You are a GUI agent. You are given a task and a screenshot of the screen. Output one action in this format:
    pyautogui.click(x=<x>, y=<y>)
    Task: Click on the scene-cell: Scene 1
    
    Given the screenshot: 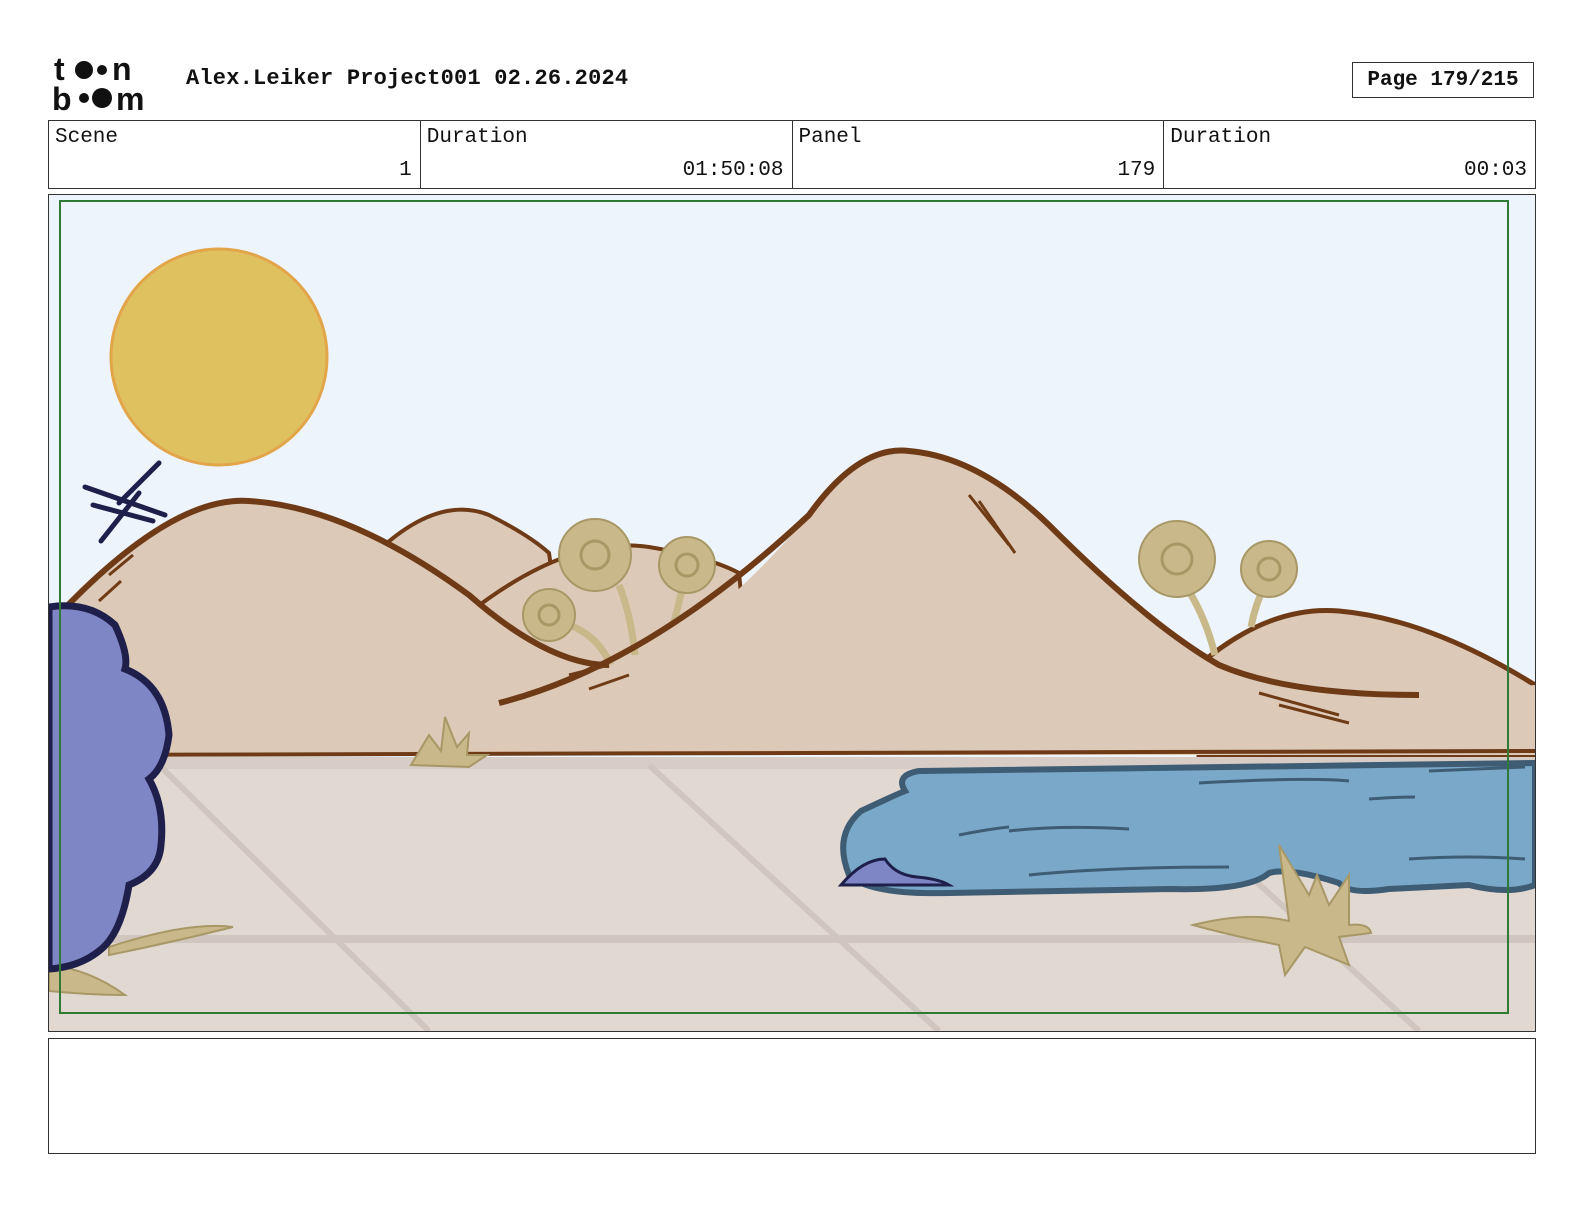 What is the action you would take?
    pyautogui.click(x=235, y=154)
    